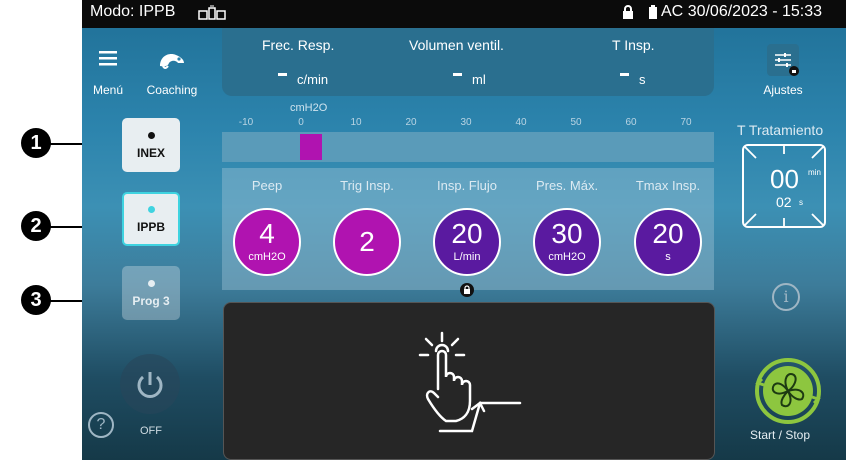 The image size is (846, 460). I want to click on menu-button: Menú, so click(108, 73).